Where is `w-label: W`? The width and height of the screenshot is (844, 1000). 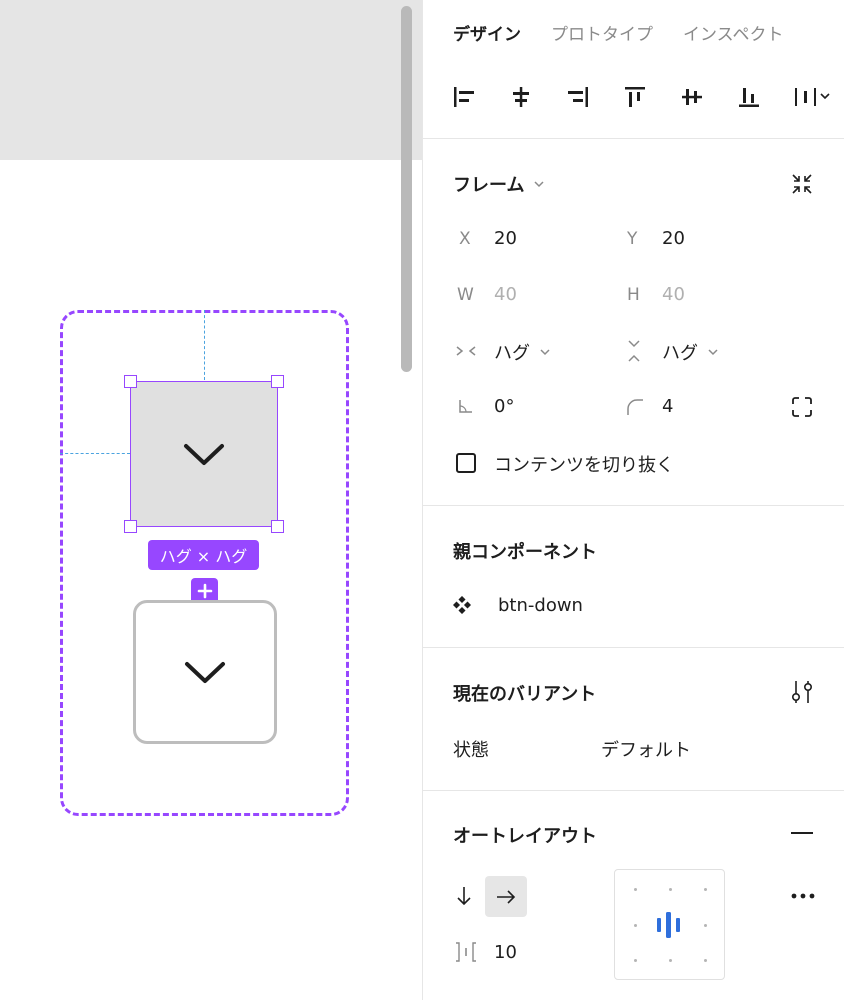 w-label: W is located at coordinates (465, 295).